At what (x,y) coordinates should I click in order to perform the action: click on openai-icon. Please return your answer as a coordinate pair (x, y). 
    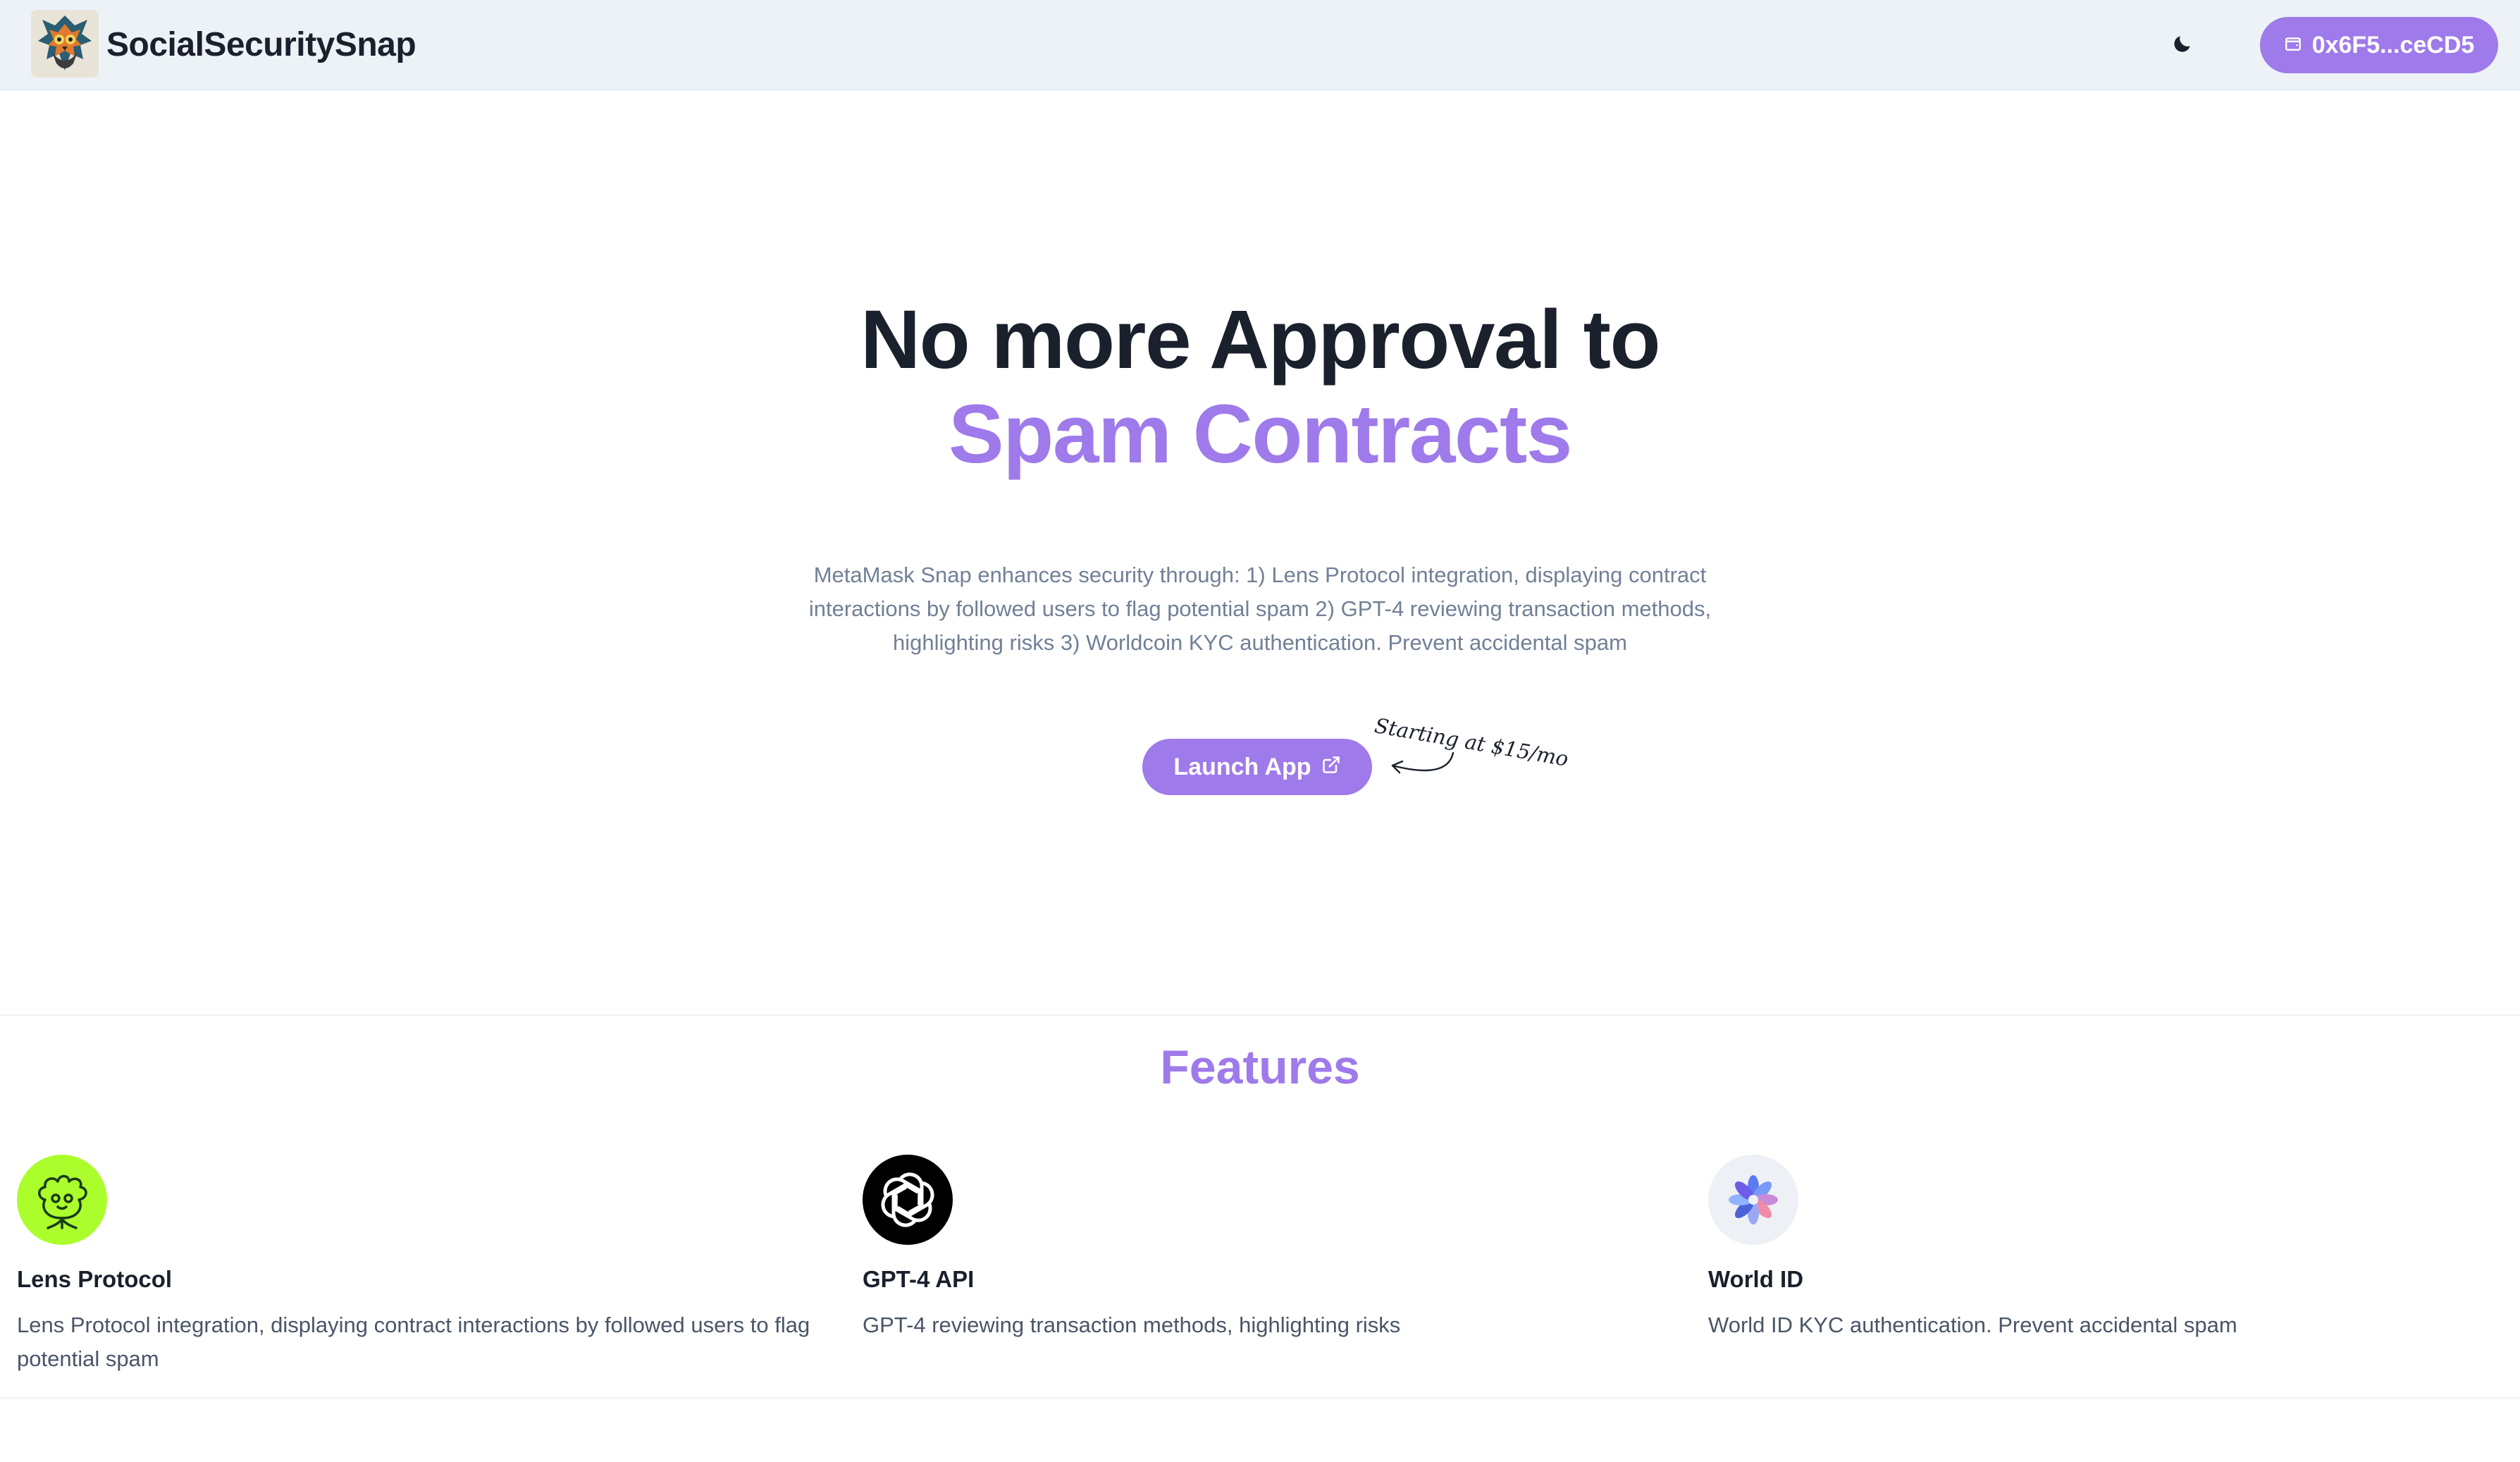
    Looking at the image, I should click on (908, 1200).